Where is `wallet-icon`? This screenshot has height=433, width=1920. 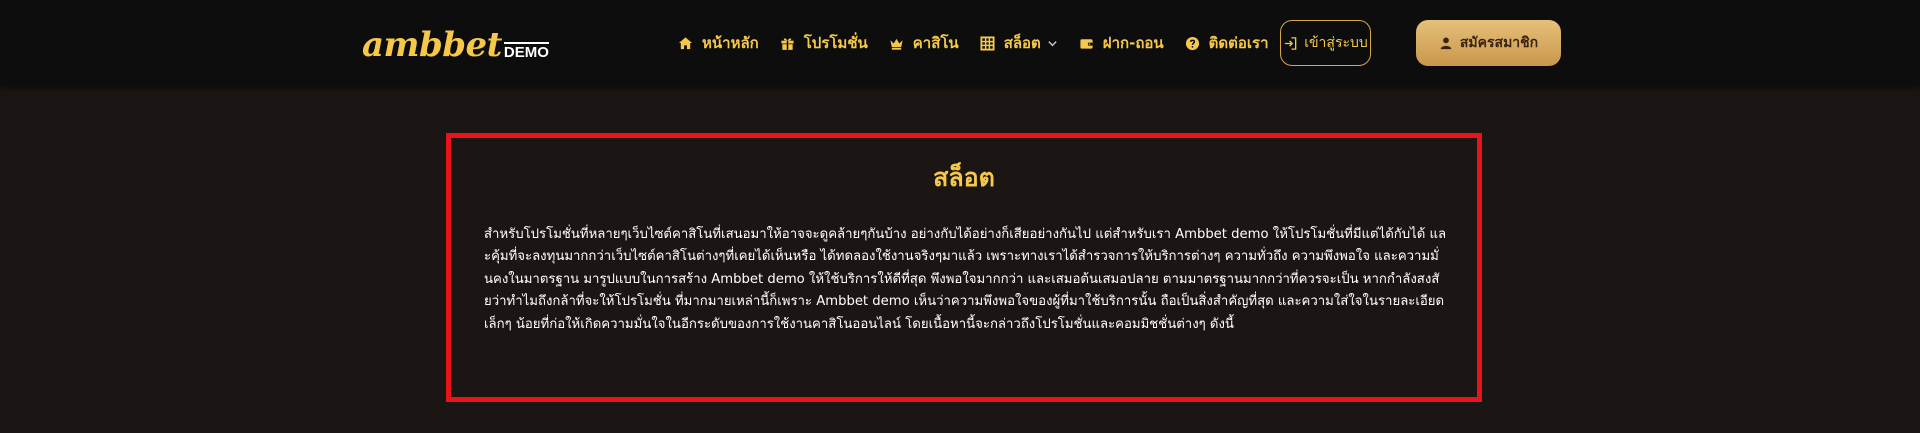 wallet-icon is located at coordinates (1086, 43).